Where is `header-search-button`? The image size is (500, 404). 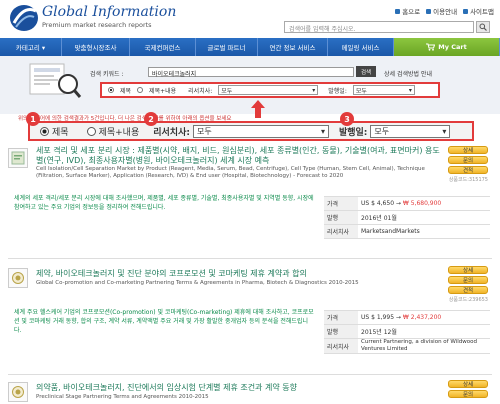
header-search-button is located at coordinates (483, 27).